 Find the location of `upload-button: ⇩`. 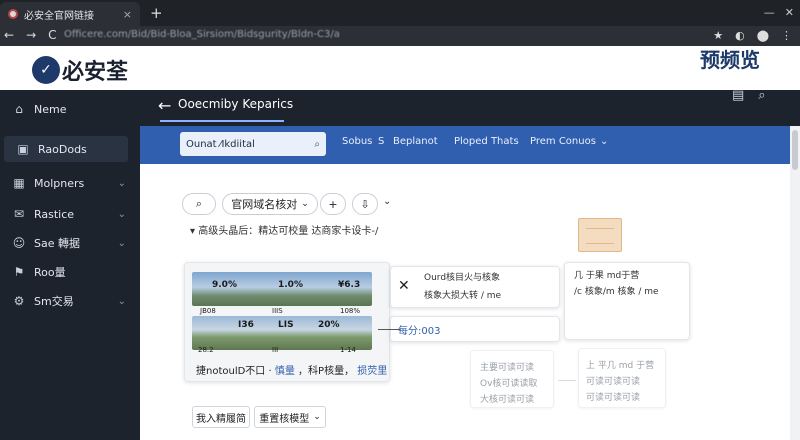

upload-button: ⇩ is located at coordinates (365, 204).